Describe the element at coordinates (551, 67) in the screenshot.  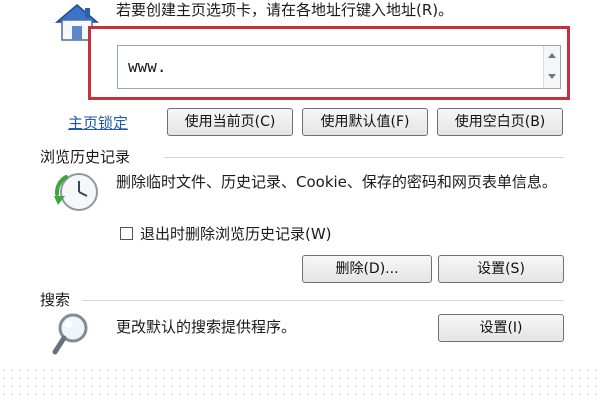
I see `address-scrollbar` at that location.